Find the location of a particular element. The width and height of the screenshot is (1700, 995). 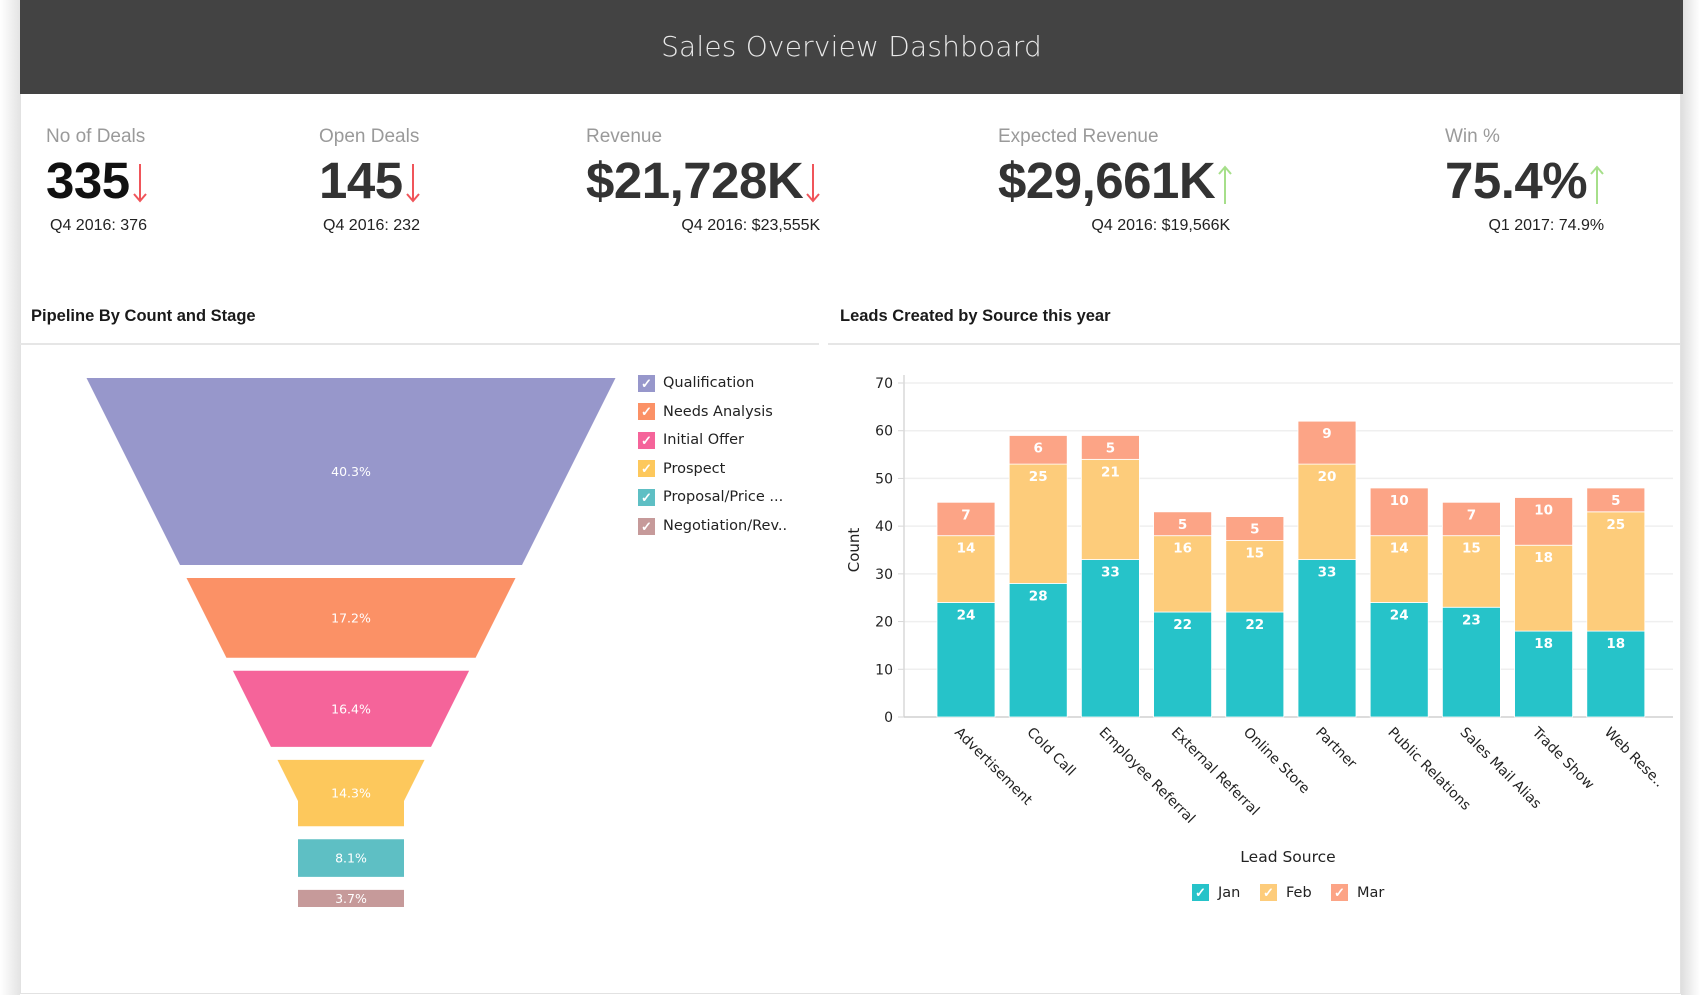

funnel-segment-label: 3.7% is located at coordinates (351, 898).